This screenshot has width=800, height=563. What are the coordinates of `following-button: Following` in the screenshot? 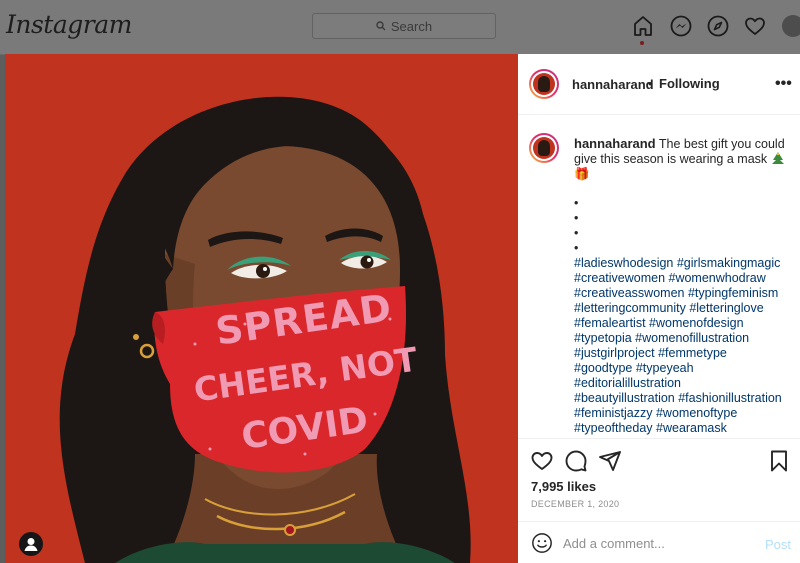 It's located at (689, 83).